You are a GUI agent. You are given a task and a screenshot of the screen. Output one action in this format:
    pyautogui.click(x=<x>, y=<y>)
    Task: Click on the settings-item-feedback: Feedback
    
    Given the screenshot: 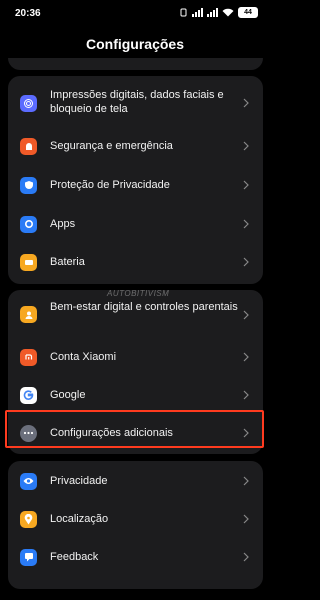 What is the action you would take?
    pyautogui.click(x=135, y=557)
    